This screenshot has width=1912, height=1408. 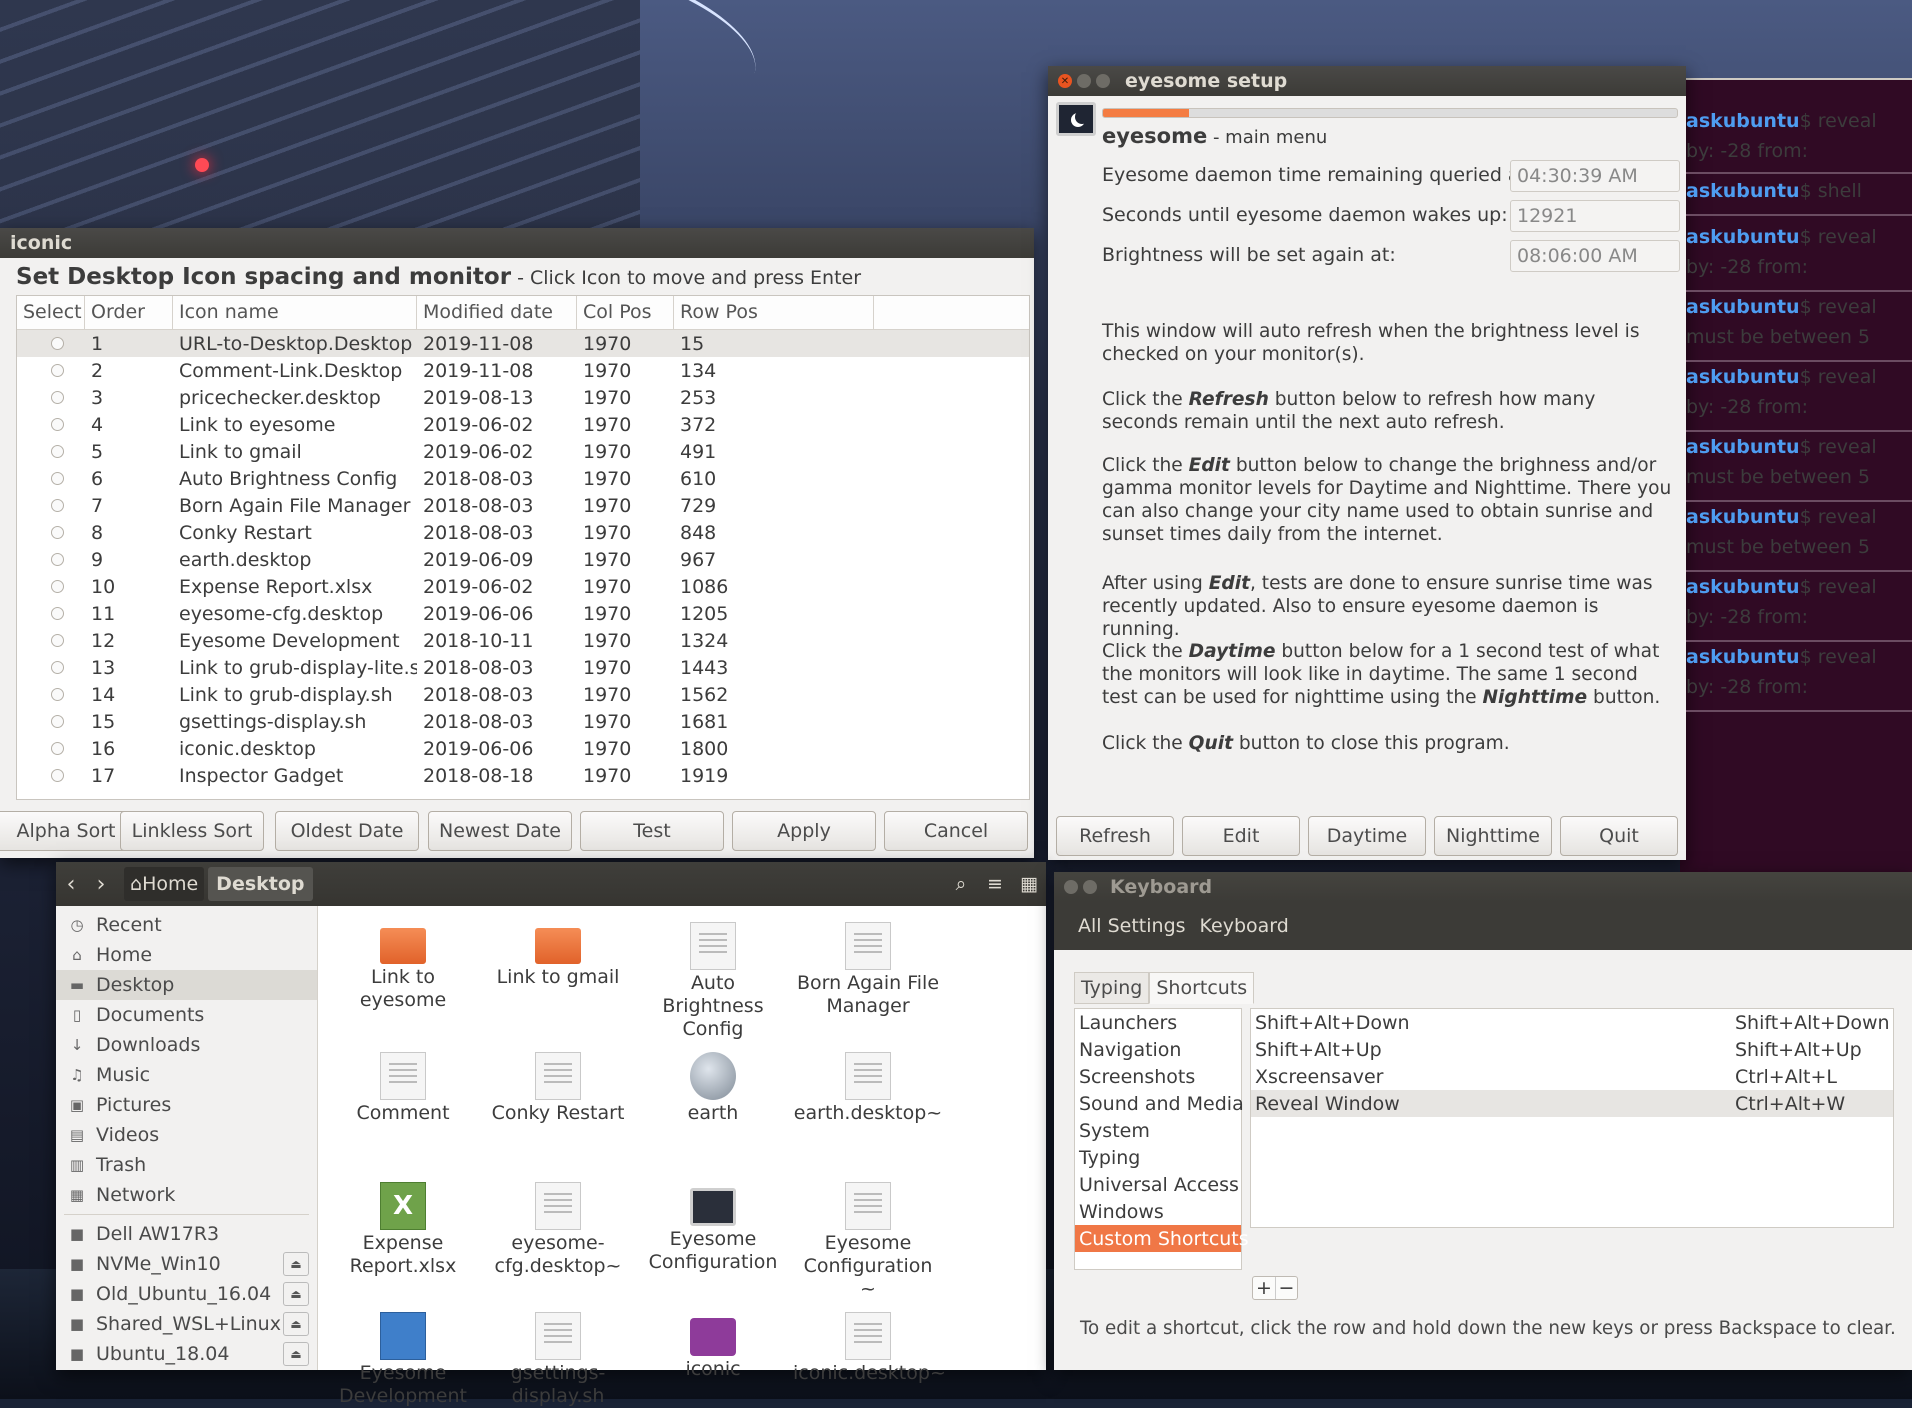 I want to click on table-row: 3 pricechecker.desktop 2019-08-13 1970 253, so click(x=523, y=397).